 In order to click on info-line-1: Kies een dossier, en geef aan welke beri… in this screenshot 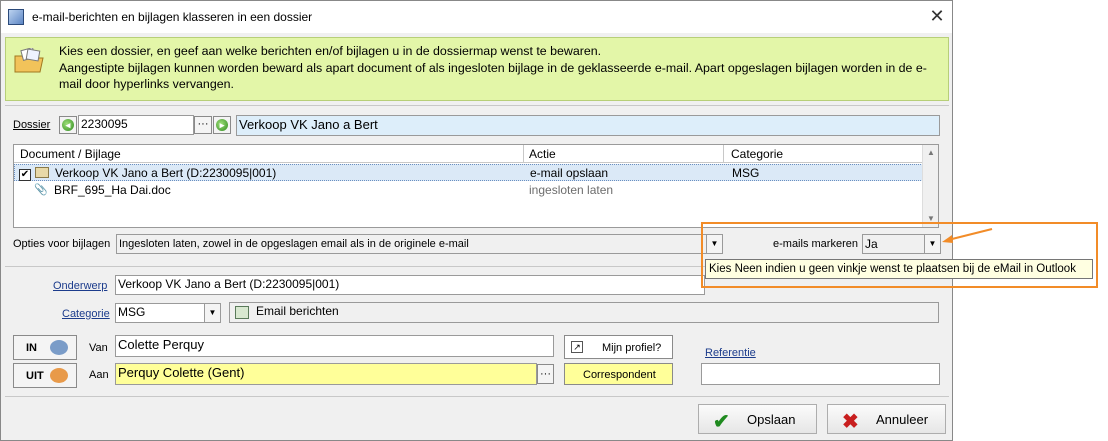, I will do `click(330, 51)`.